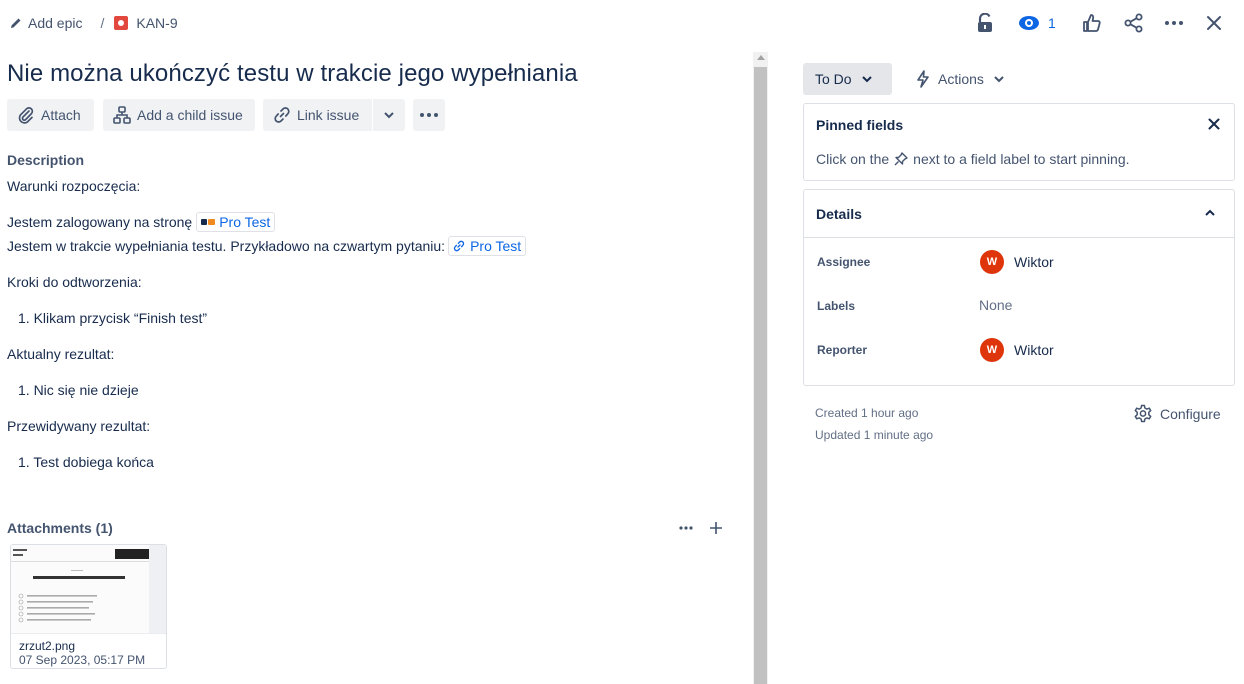 The width and height of the screenshot is (1244, 684). Describe the element at coordinates (686, 528) in the screenshot. I see `attachments-more-icon` at that location.